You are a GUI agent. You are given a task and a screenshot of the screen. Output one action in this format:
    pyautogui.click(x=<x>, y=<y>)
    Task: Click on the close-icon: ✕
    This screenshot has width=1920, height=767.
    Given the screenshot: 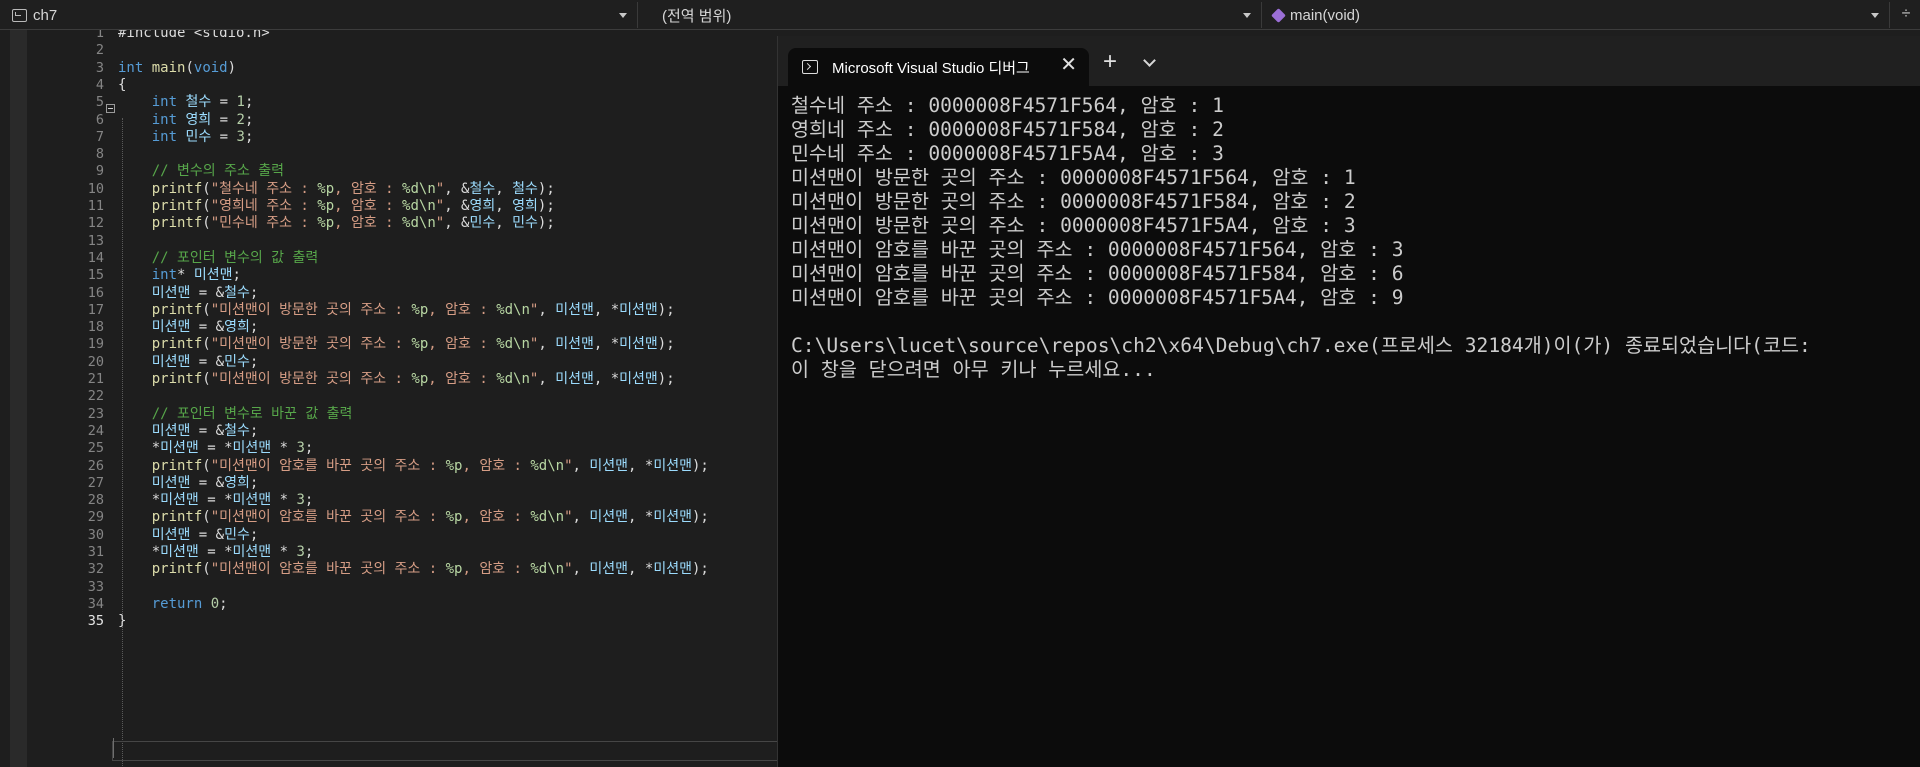 What is the action you would take?
    pyautogui.click(x=1068, y=65)
    